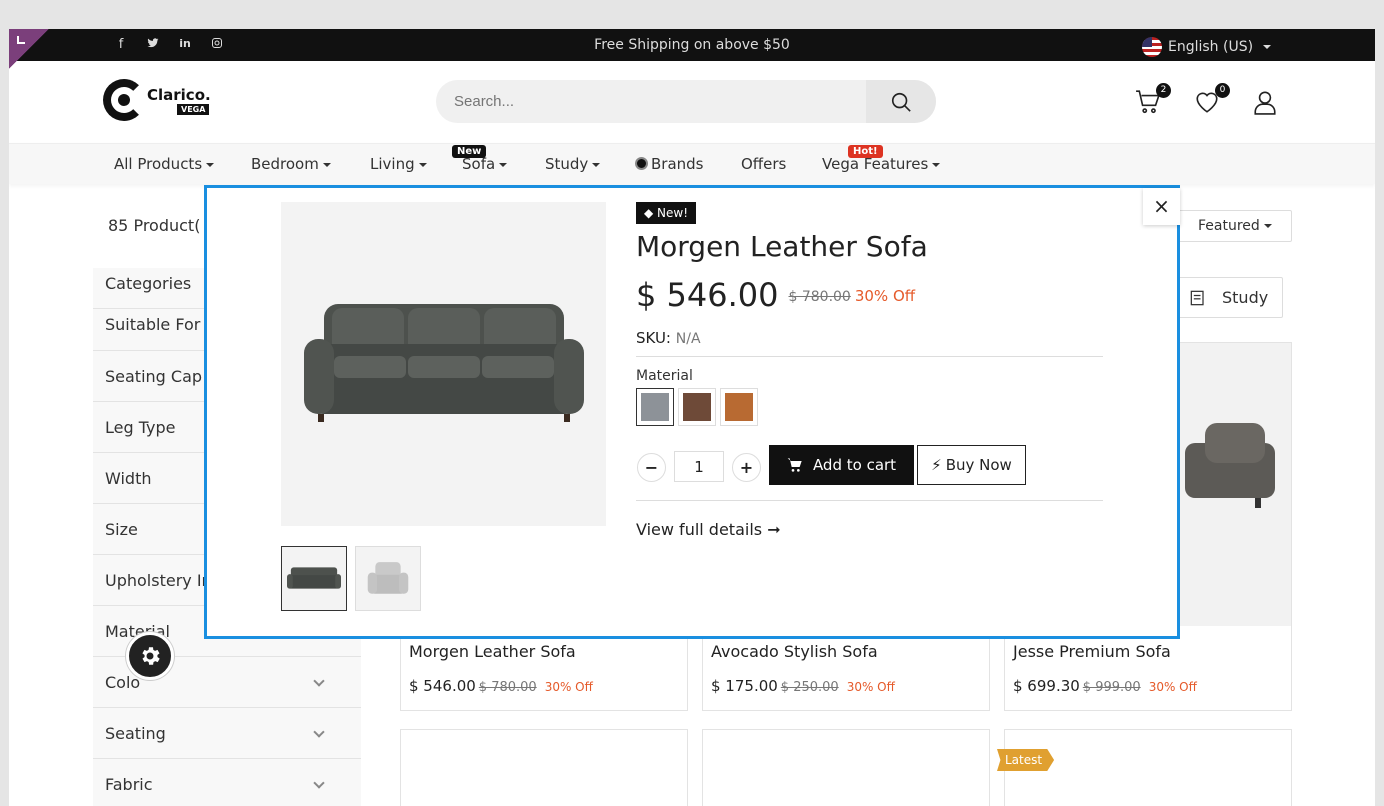 This screenshot has width=1384, height=806. What do you see at coordinates (1222, 90) in the screenshot?
I see `wishlist-count-badge: 0` at bounding box center [1222, 90].